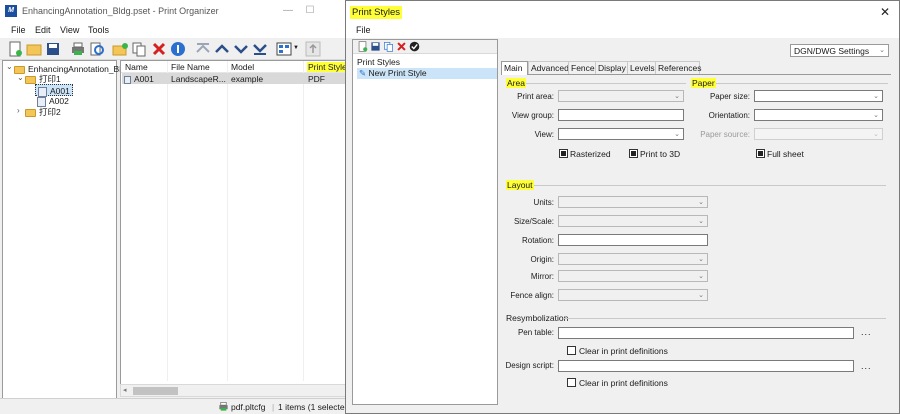 This screenshot has width=900, height=414. What do you see at coordinates (222, 49) in the screenshot?
I see `move-up-icon` at bounding box center [222, 49].